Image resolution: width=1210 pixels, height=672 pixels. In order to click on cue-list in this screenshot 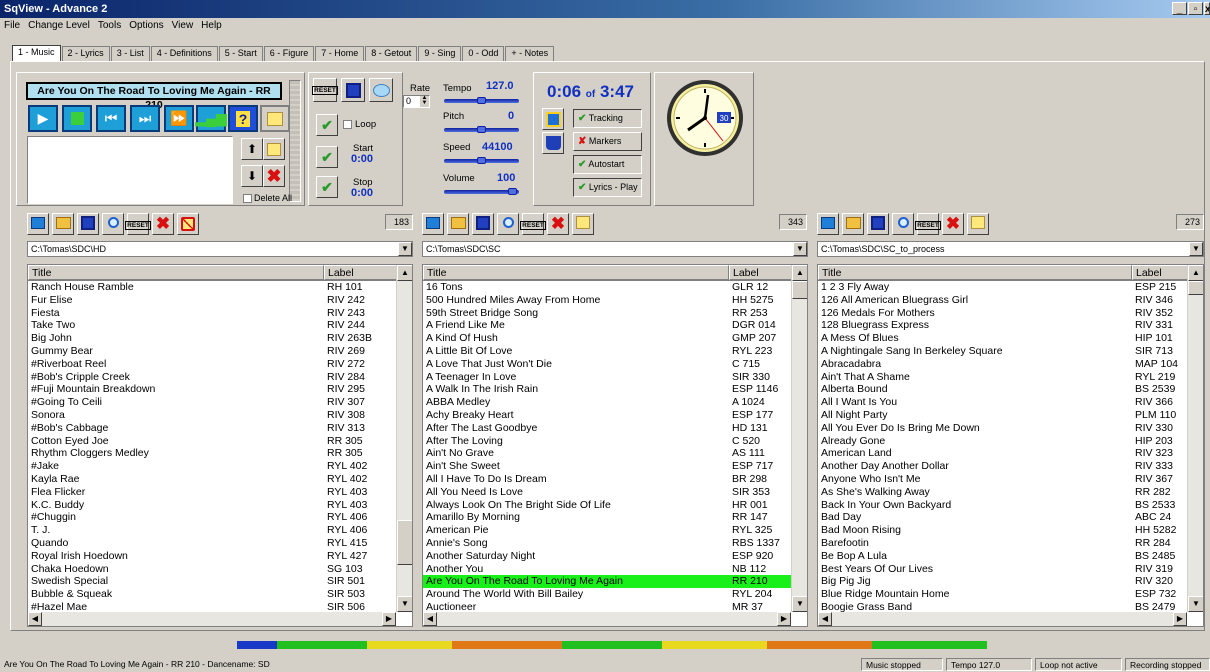, I will do `click(130, 170)`.